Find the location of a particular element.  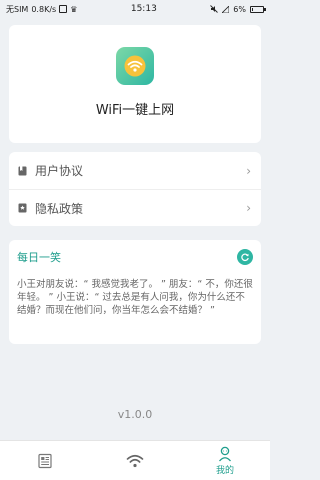

no-signal-icon is located at coordinates (226, 9).